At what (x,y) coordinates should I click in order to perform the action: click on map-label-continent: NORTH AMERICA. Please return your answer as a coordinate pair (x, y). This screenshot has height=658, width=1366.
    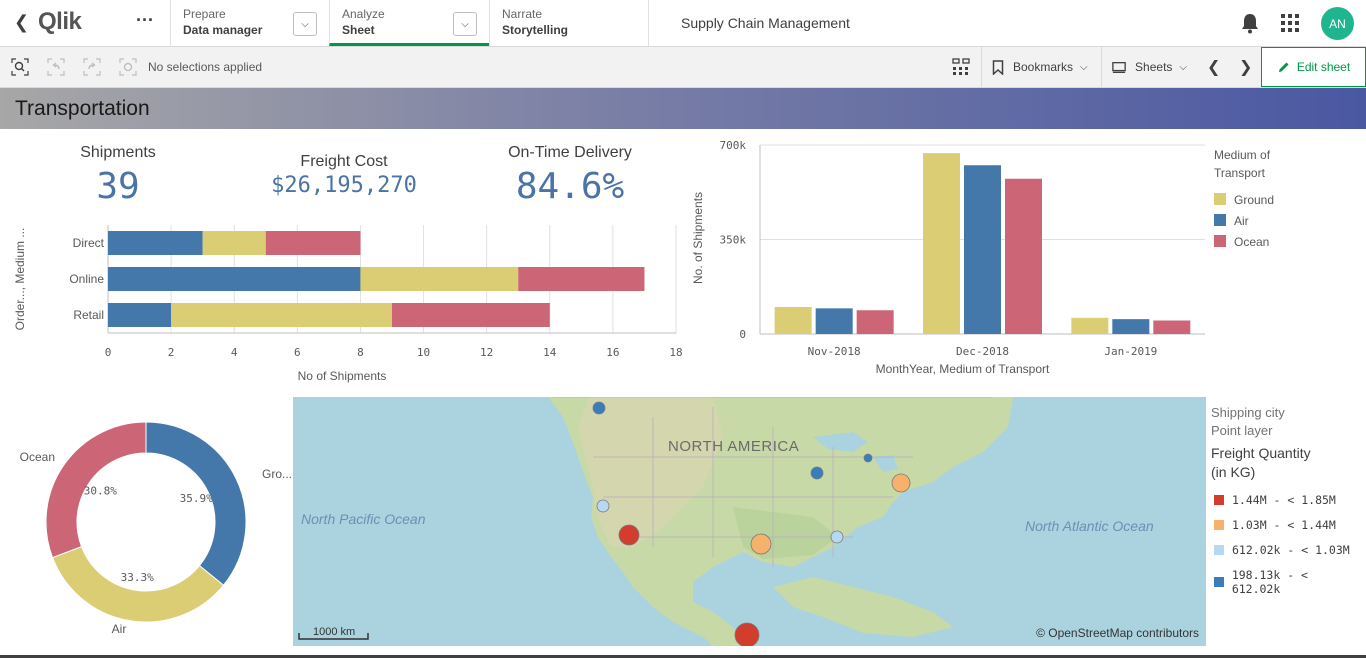
    Looking at the image, I should click on (733, 446).